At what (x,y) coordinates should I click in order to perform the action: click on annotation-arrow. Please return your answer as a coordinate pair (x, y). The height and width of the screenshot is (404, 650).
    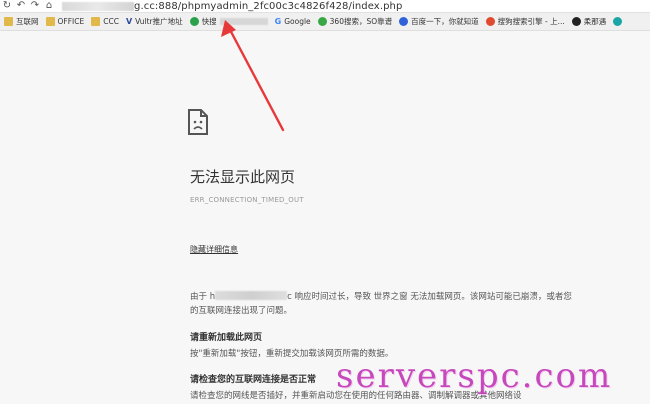
    Looking at the image, I should click on (253, 76).